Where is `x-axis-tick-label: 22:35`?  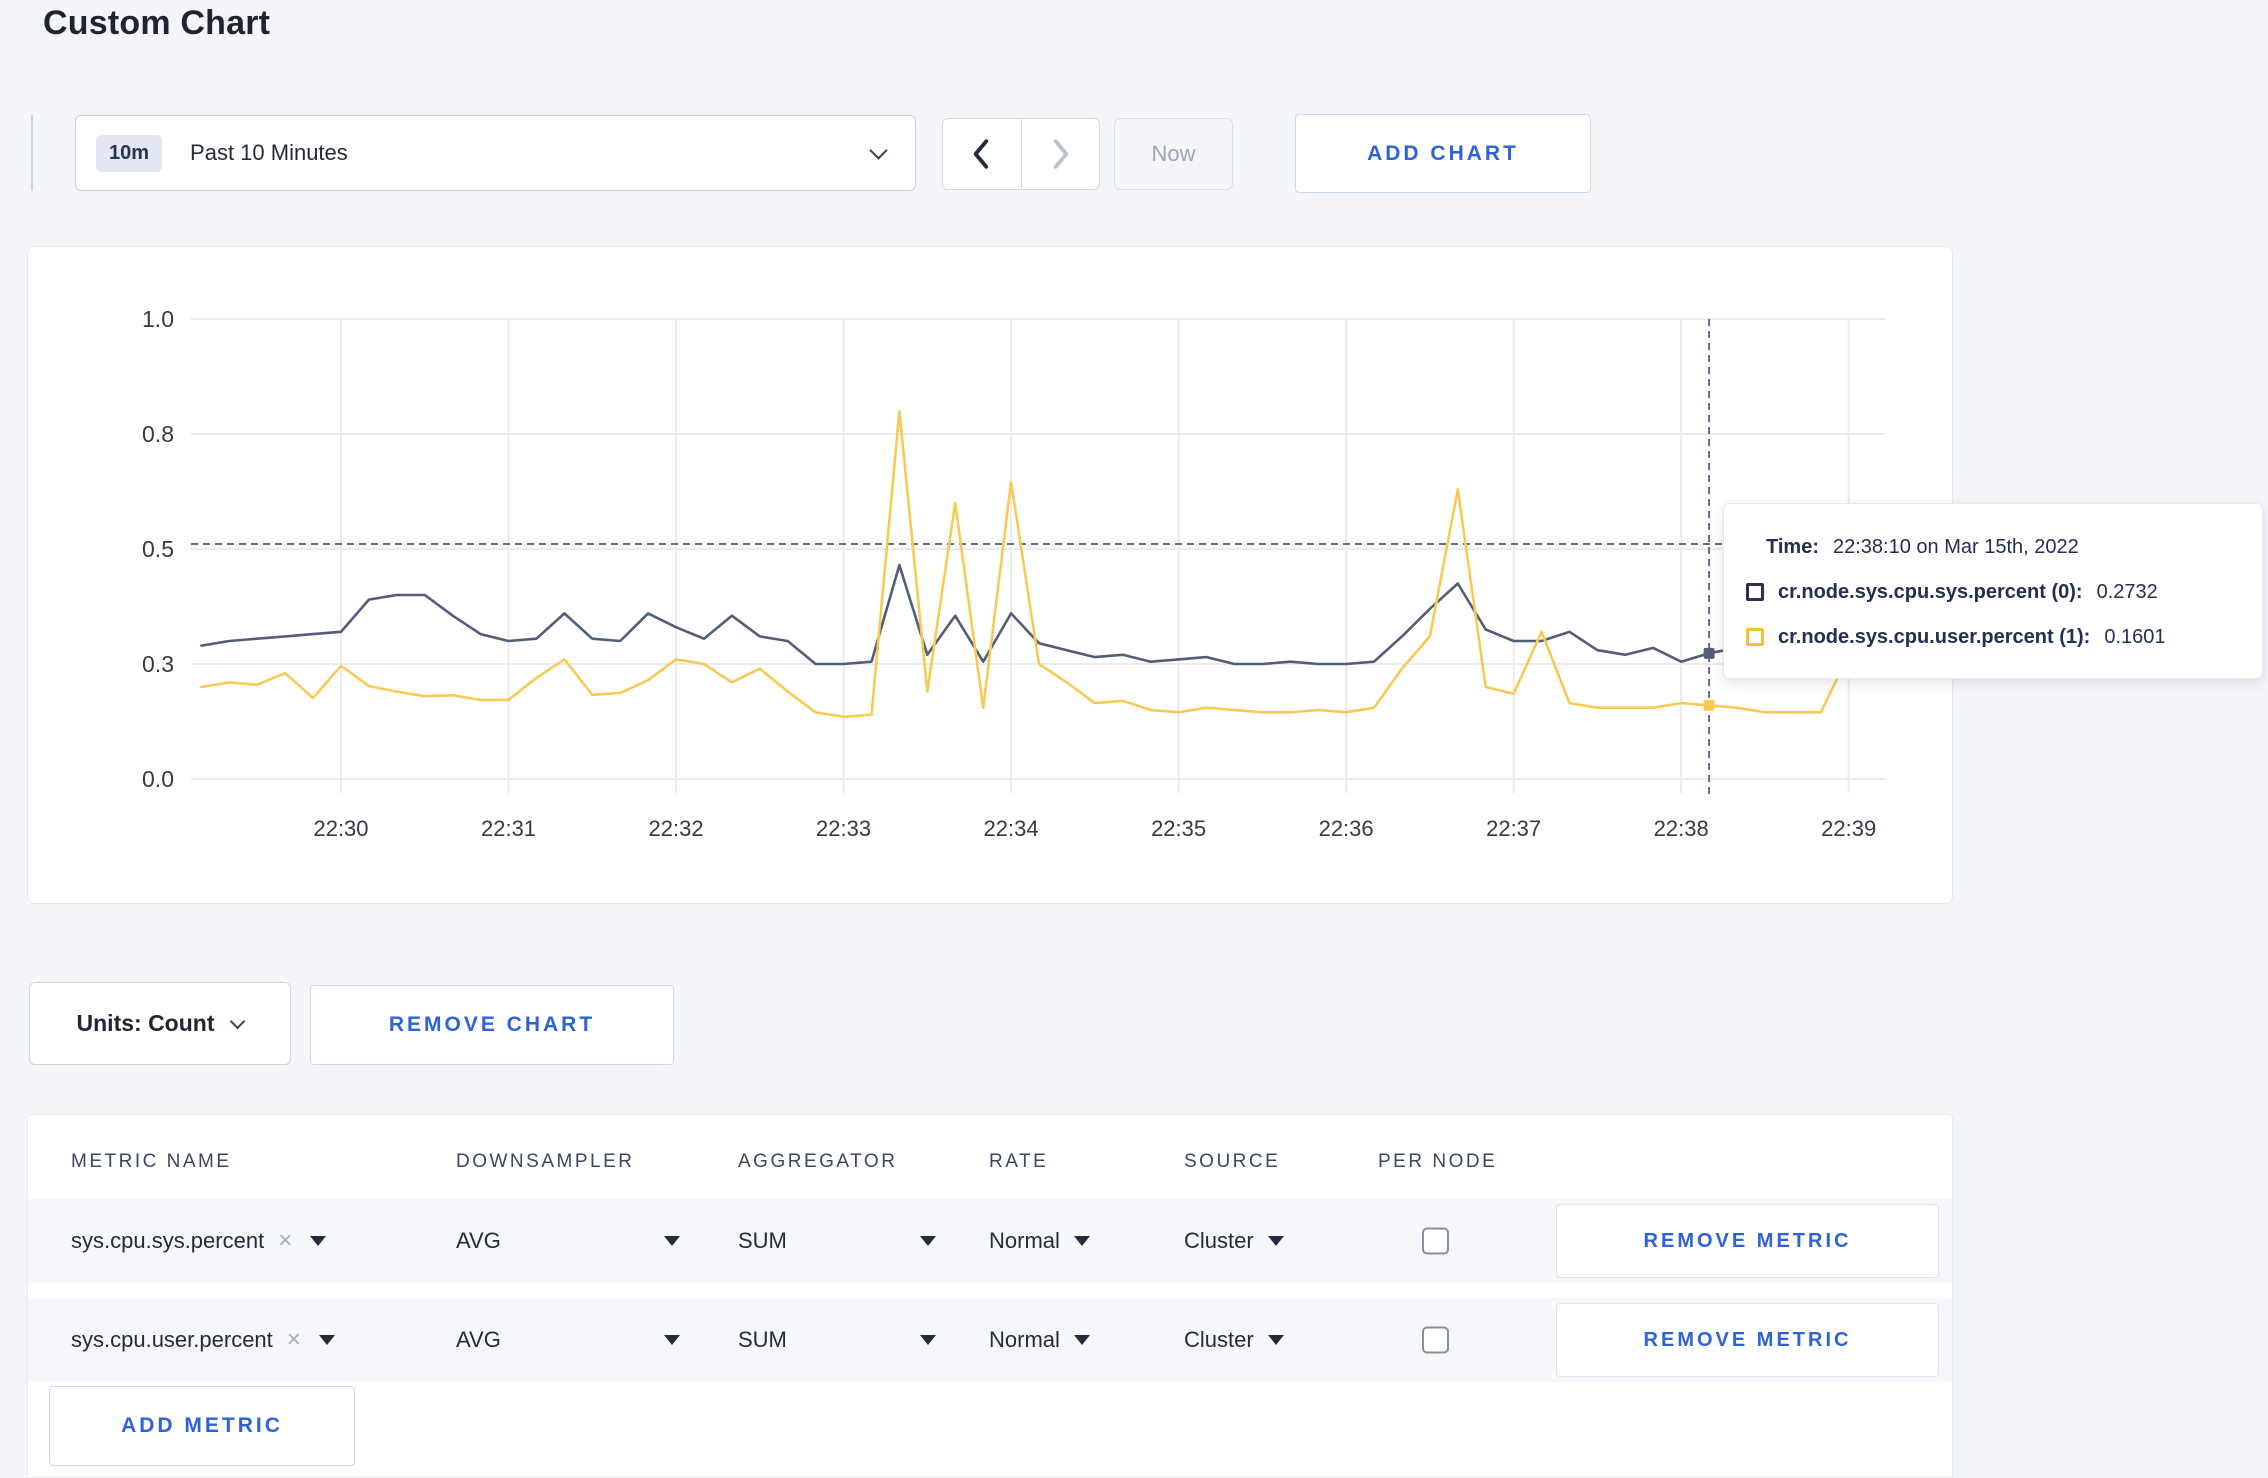 x-axis-tick-label: 22:35 is located at coordinates (1178, 828).